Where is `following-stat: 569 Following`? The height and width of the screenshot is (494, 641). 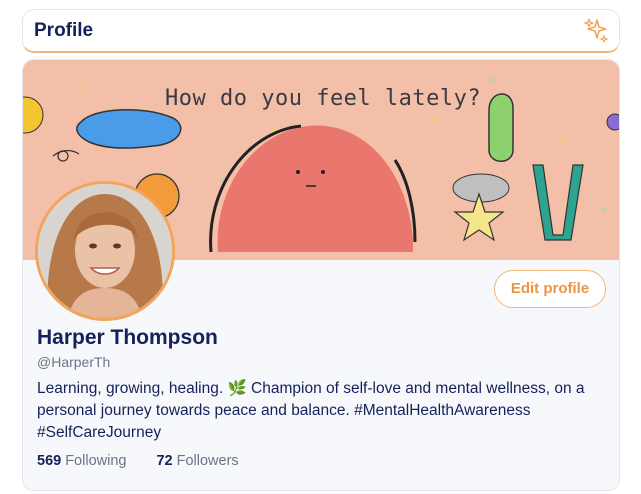 following-stat: 569 Following is located at coordinates (81, 461).